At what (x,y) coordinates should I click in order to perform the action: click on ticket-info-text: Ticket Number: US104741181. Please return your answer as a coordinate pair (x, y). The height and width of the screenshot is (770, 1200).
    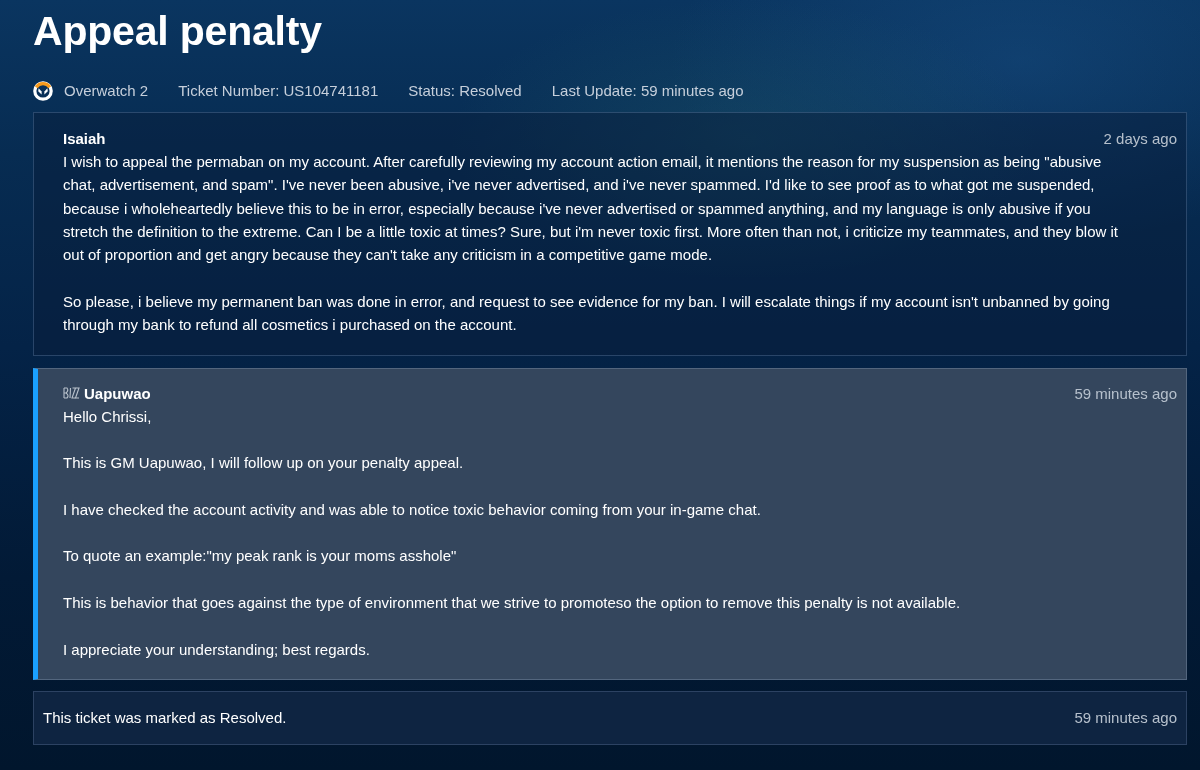
    Looking at the image, I should click on (278, 90).